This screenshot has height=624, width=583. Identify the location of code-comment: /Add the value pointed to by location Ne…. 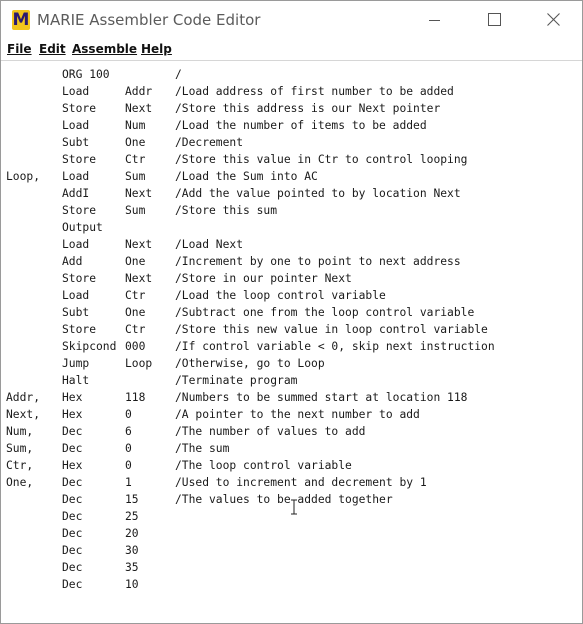
(318, 193).